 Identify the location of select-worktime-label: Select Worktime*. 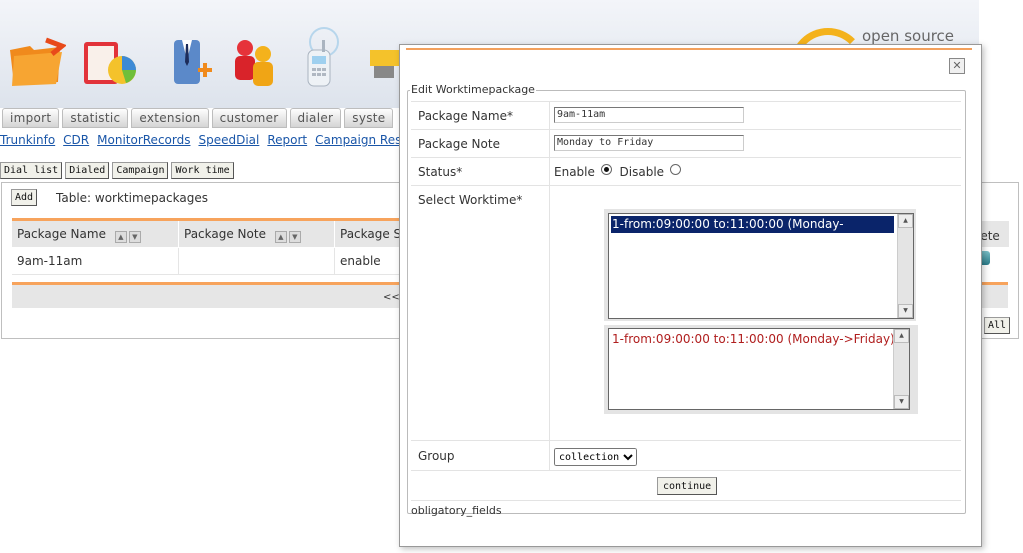
(470, 200).